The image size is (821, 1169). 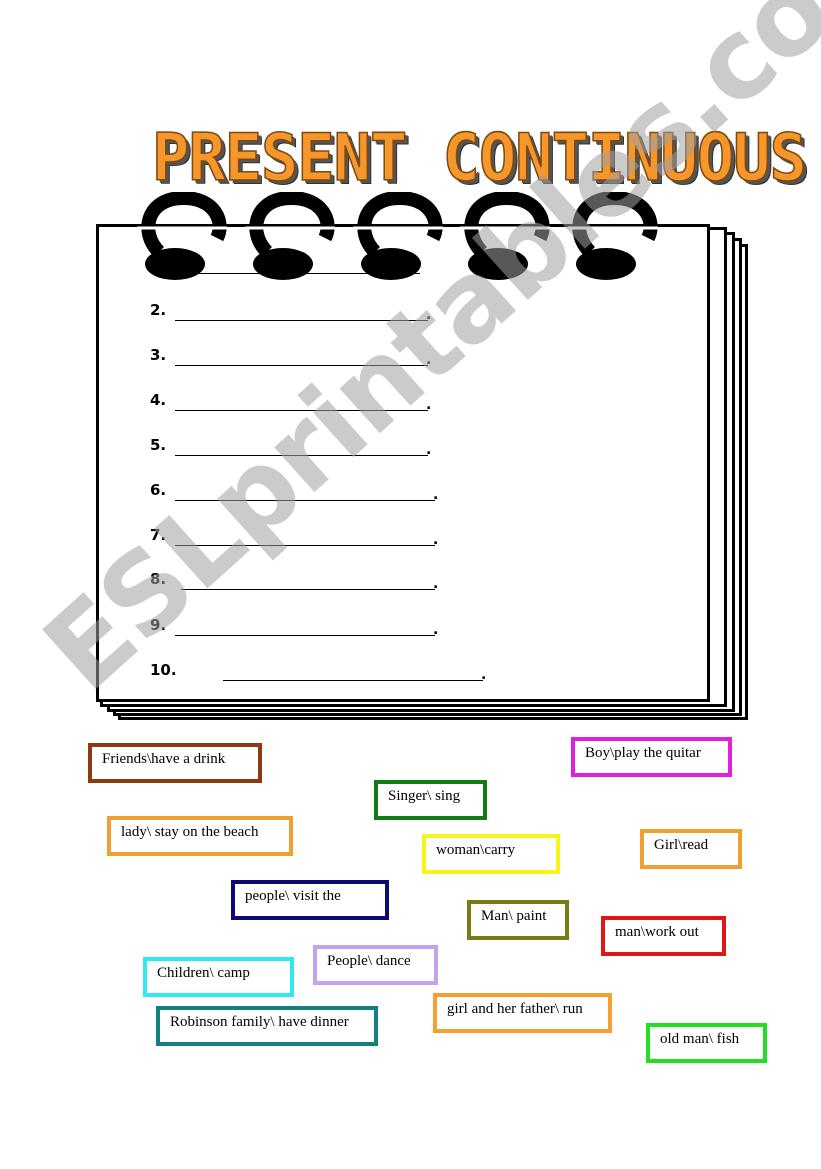 I want to click on answer-line-9: 9. ., so click(x=300, y=625).